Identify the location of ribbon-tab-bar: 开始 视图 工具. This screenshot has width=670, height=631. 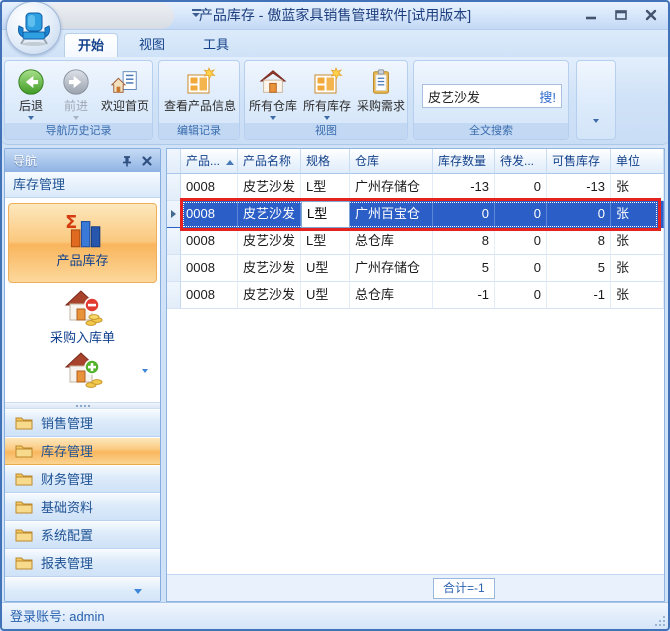
(335, 43).